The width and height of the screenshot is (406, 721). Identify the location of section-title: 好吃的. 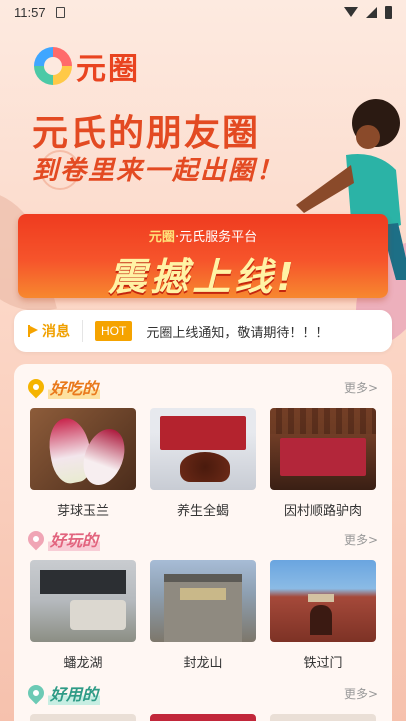
(74, 387).